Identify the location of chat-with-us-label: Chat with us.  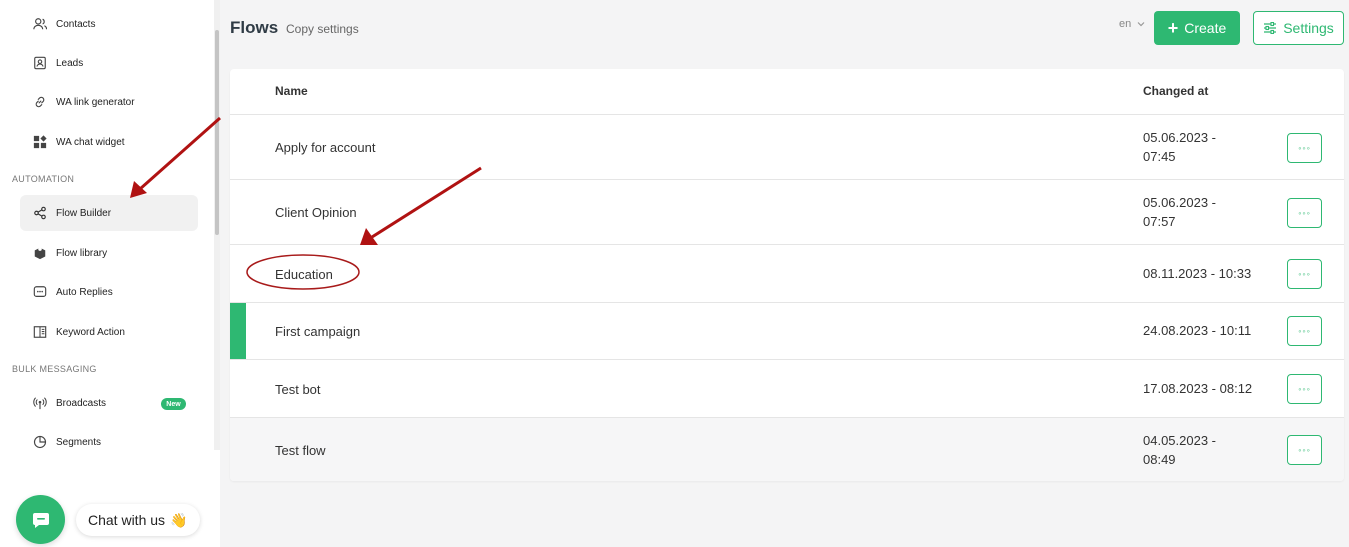
(127, 520).